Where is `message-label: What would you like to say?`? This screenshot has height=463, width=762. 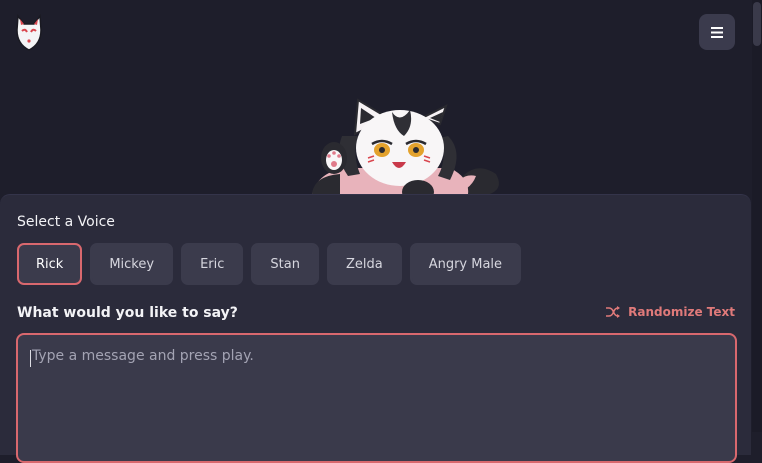
message-label: What would you like to say? is located at coordinates (127, 313).